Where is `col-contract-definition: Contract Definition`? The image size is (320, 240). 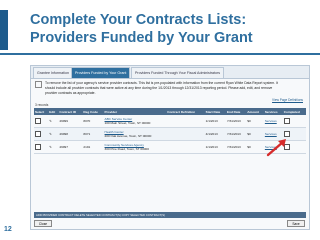 col-contract-definition: Contract Definition is located at coordinates (185, 111).